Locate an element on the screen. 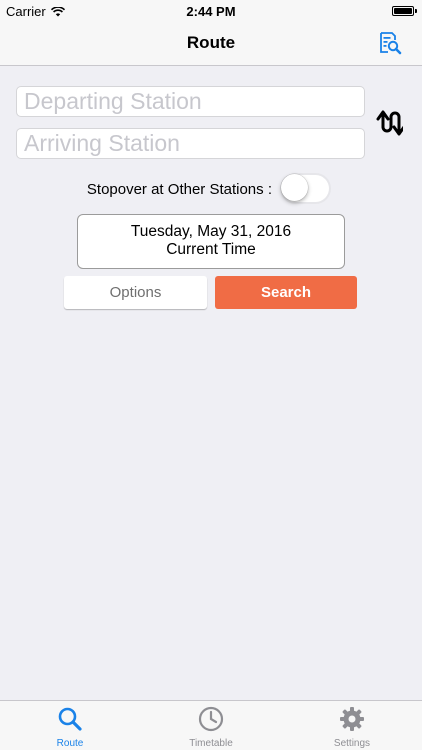 The height and width of the screenshot is (750, 422). tab-route: Route is located at coordinates (70, 725).